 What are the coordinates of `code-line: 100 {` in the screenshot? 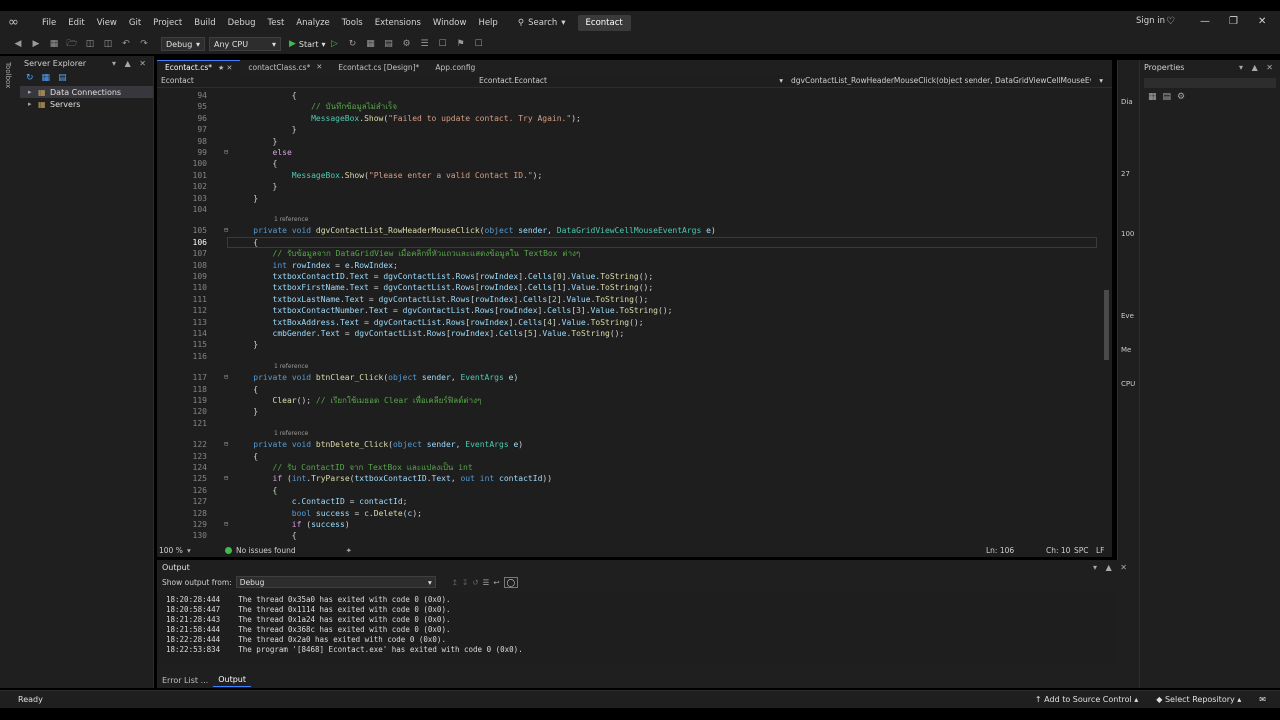 It's located at (627, 163).